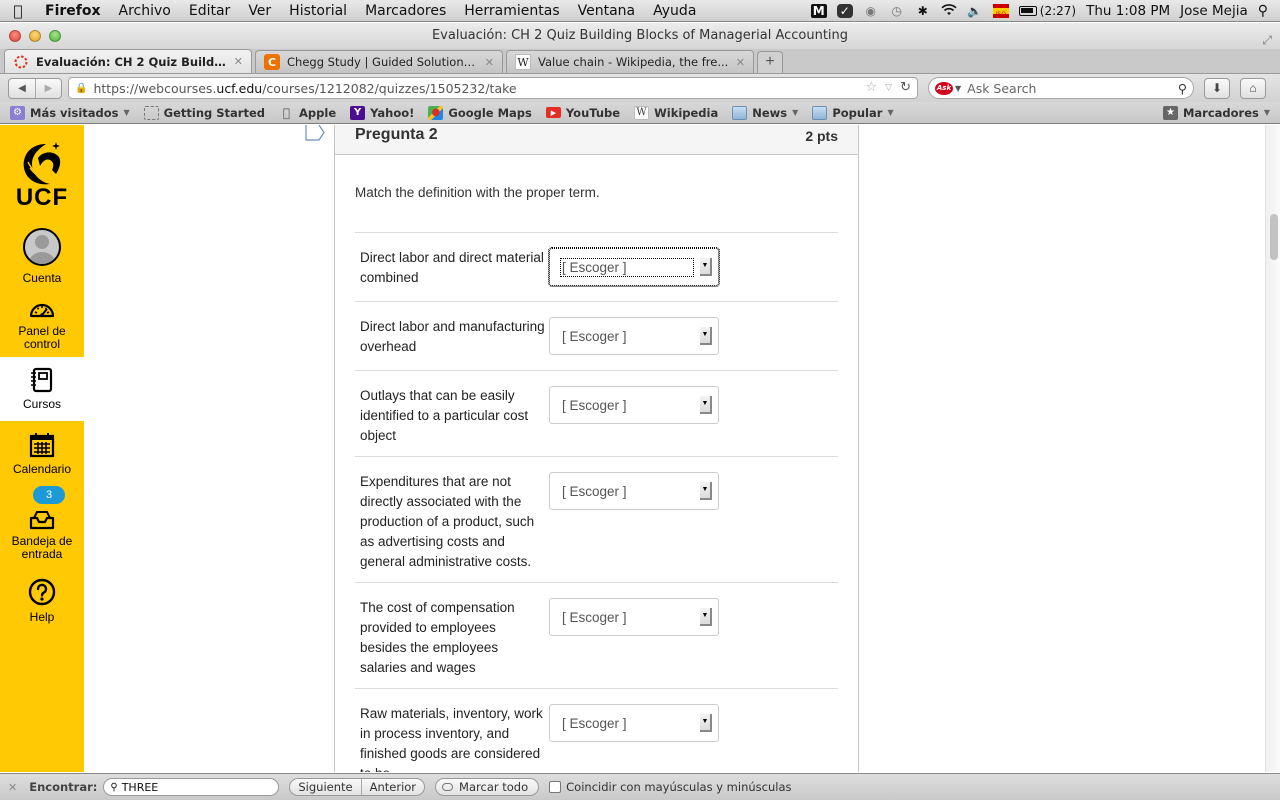  What do you see at coordinates (770, 62) in the screenshot?
I see `new-tab-button: +` at bounding box center [770, 62].